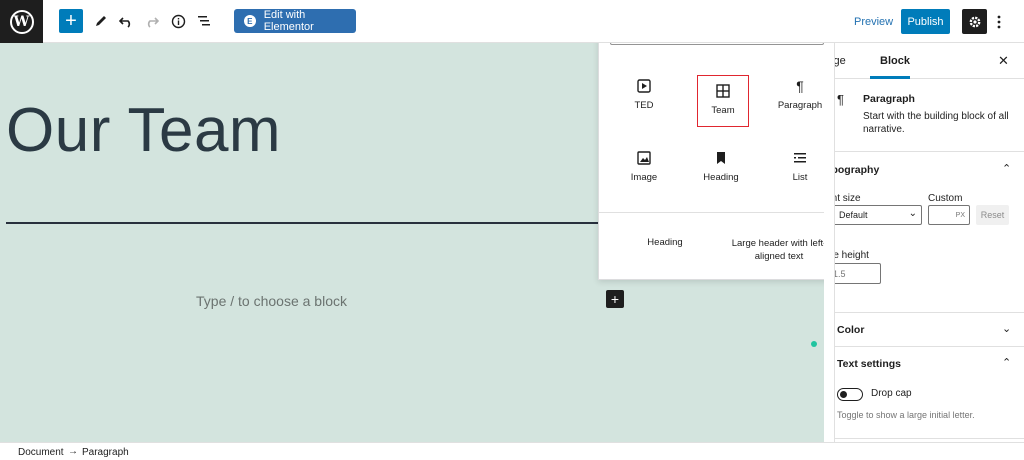 The image size is (1024, 460). Describe the element at coordinates (857, 170) in the screenshot. I see `panel-title: Typography` at that location.